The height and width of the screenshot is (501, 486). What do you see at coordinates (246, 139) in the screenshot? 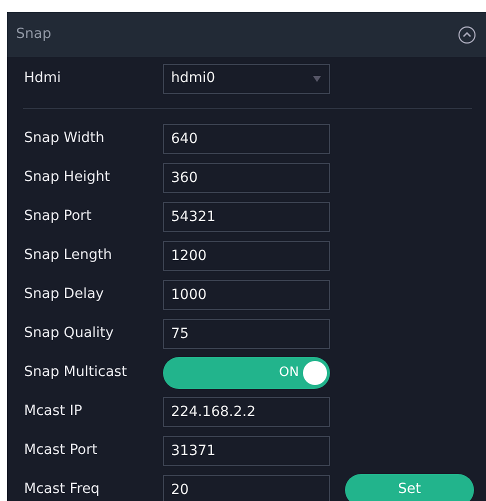
I see `input-field: 640` at bounding box center [246, 139].